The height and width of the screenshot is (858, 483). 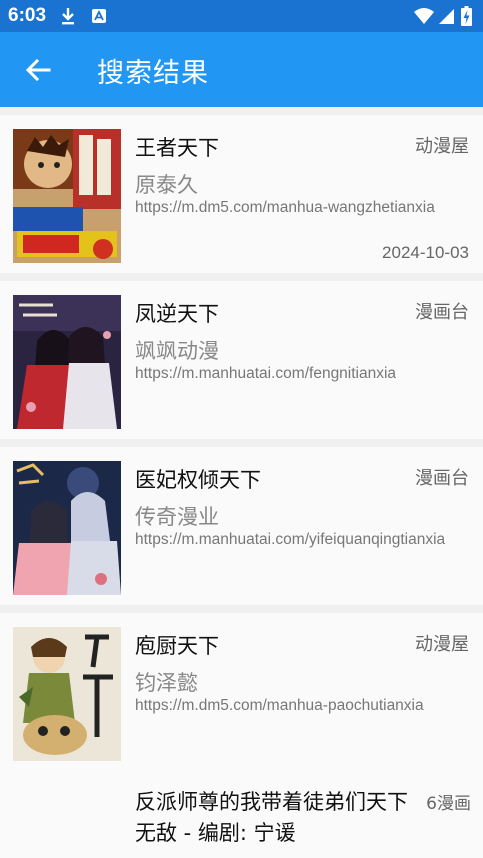 What do you see at coordinates (424, 16) in the screenshot?
I see `wifi-icon` at bounding box center [424, 16].